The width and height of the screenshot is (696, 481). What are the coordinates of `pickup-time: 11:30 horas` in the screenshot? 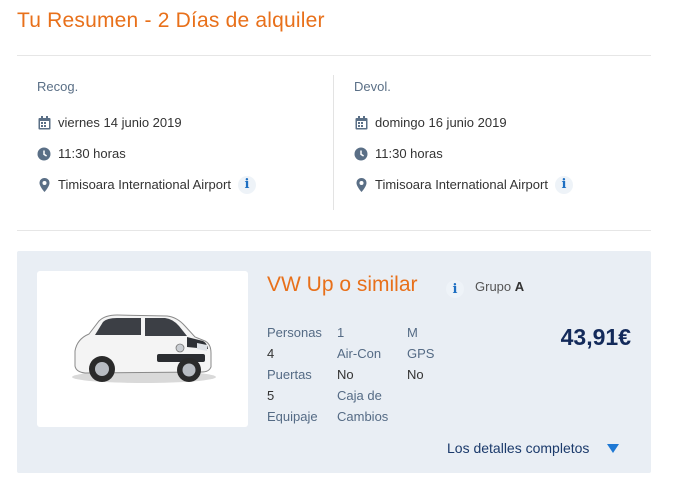 It's located at (92, 153).